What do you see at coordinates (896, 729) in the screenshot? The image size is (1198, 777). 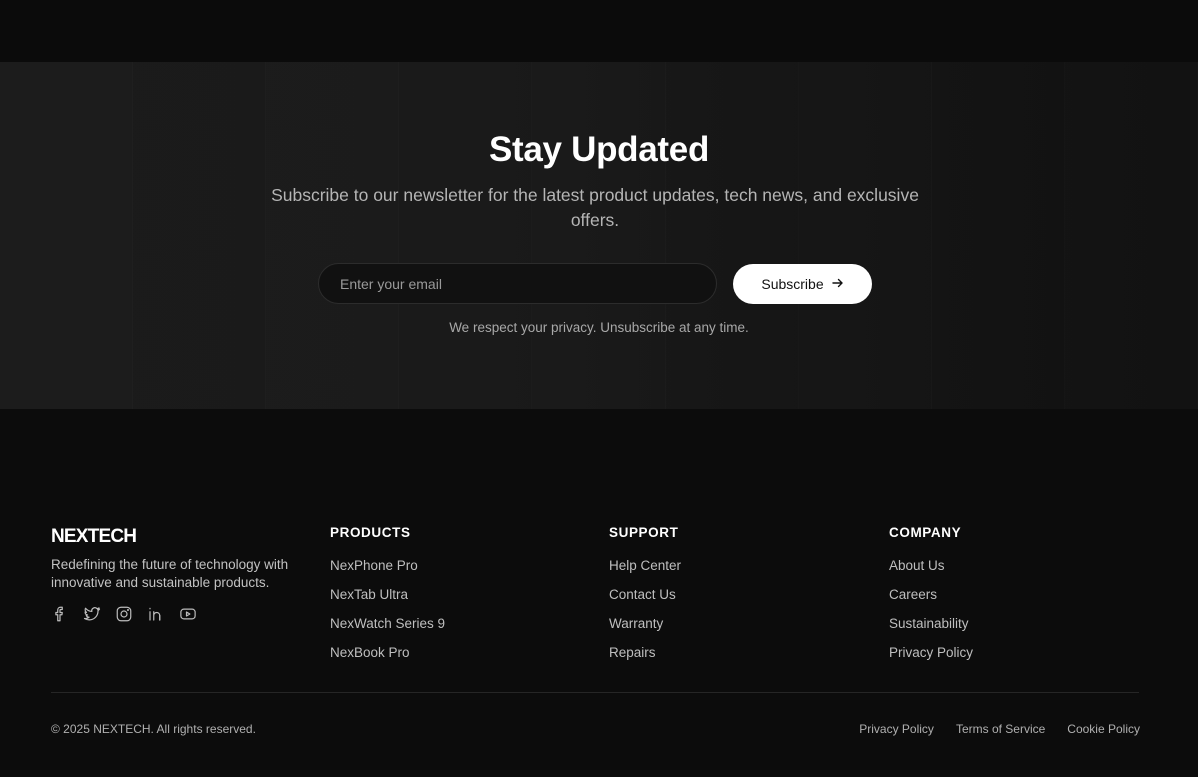 I see `privacy-policy-link: Privacy Policy` at bounding box center [896, 729].